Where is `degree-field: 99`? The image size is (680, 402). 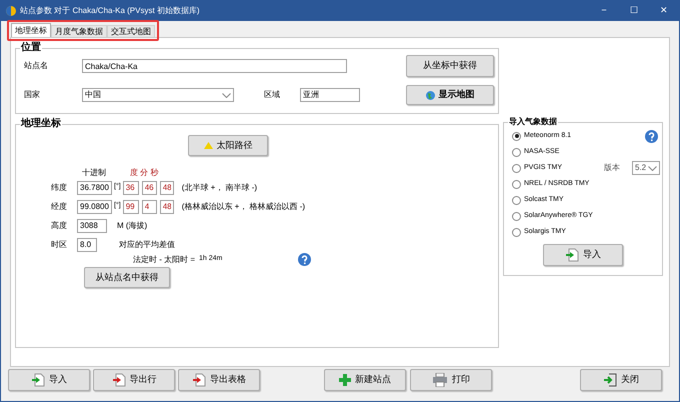 degree-field: 99 is located at coordinates (130, 207).